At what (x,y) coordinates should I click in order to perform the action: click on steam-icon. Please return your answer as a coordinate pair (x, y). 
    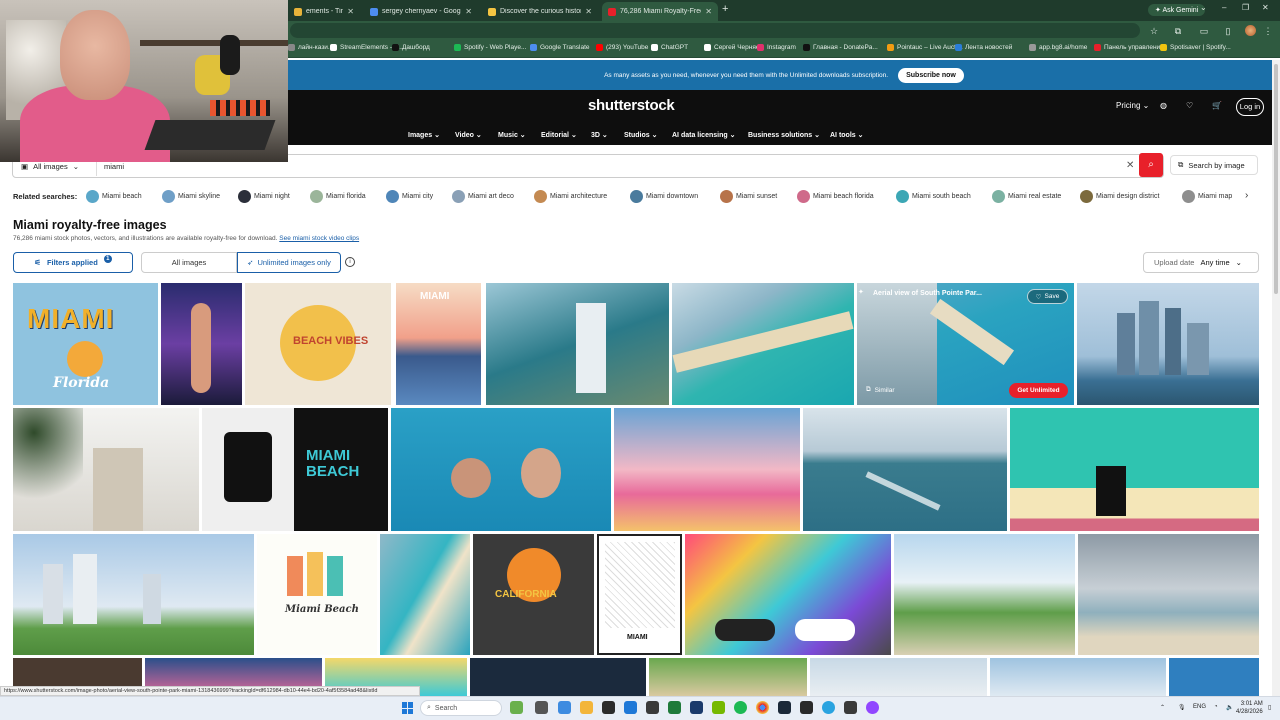
    Looking at the image, I should click on (784, 707).